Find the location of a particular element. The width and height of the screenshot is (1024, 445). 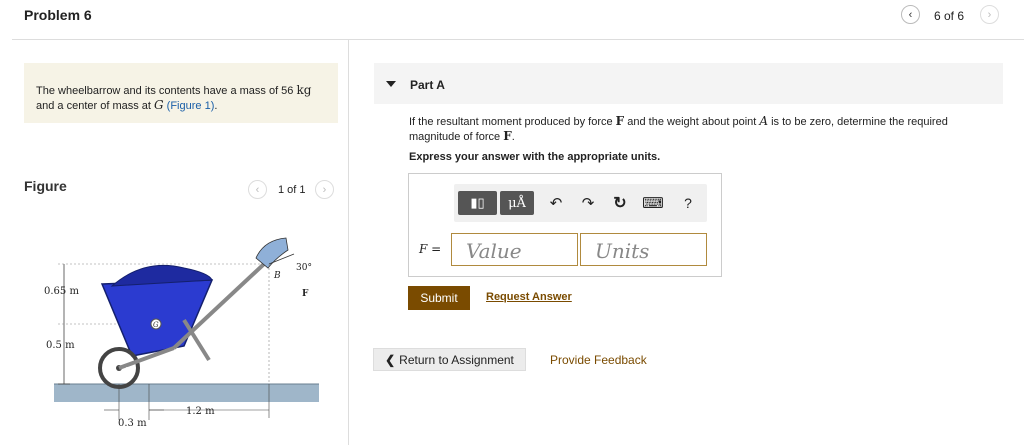

force-symbol-2: F is located at coordinates (507, 136).